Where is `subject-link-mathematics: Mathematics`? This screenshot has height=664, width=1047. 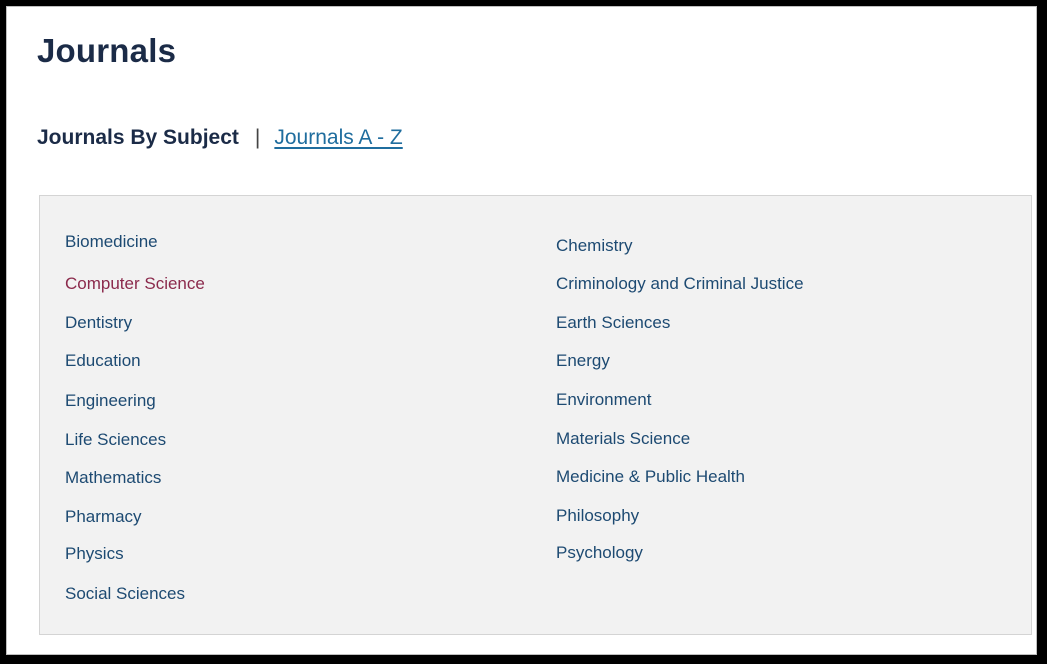
subject-link-mathematics: Mathematics is located at coordinates (113, 478).